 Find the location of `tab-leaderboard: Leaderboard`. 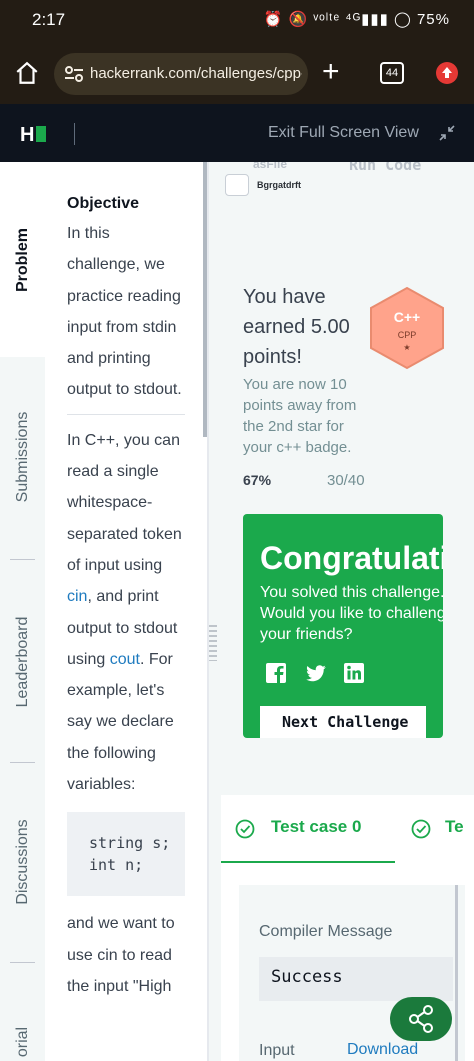

tab-leaderboard: Leaderboard is located at coordinates (22, 662).